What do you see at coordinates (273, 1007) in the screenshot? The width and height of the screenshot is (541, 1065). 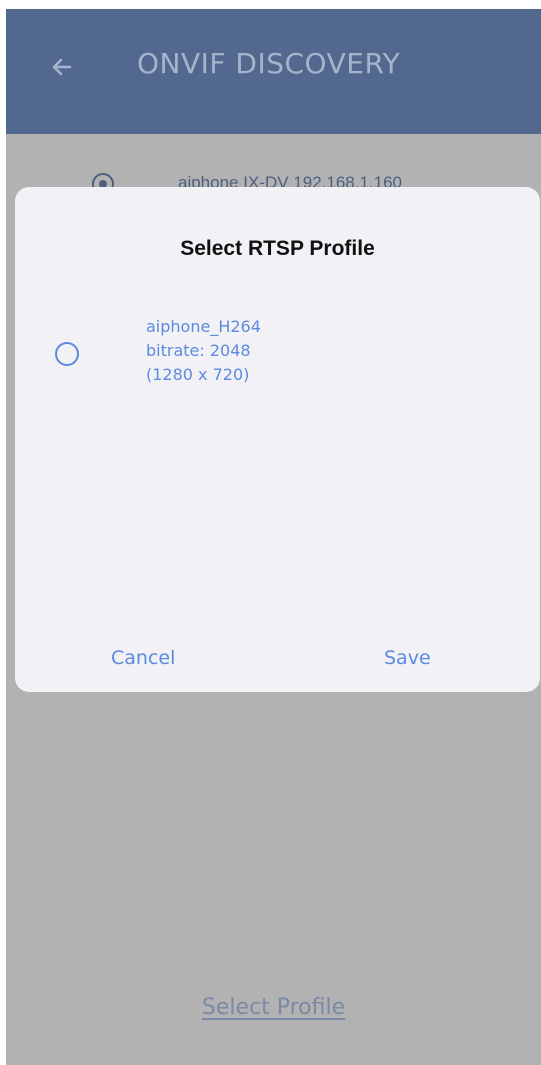 I see `select-profile-link: Select Profile` at bounding box center [273, 1007].